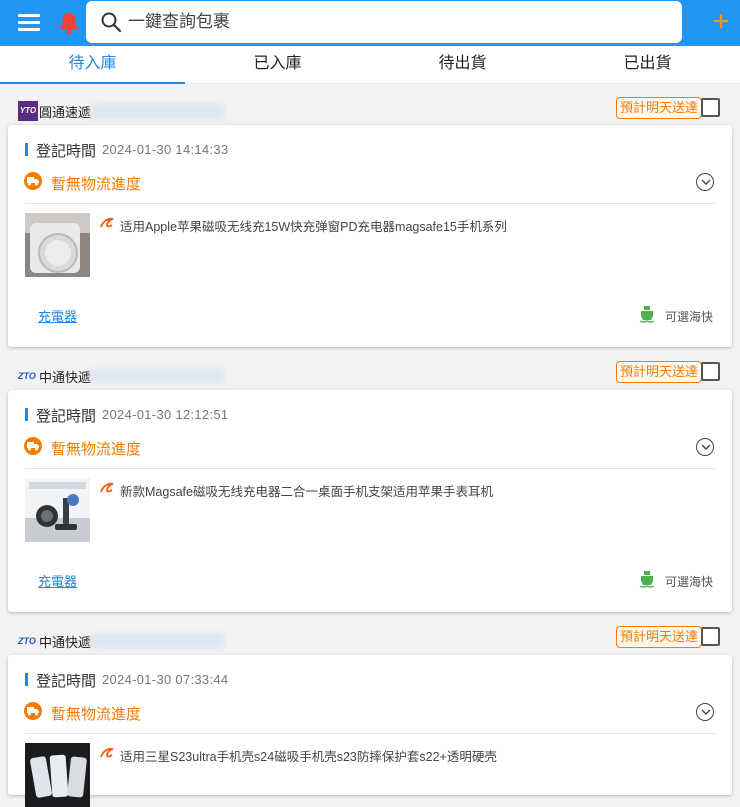 The height and width of the screenshot is (807, 740). I want to click on search-icon, so click(111, 22).